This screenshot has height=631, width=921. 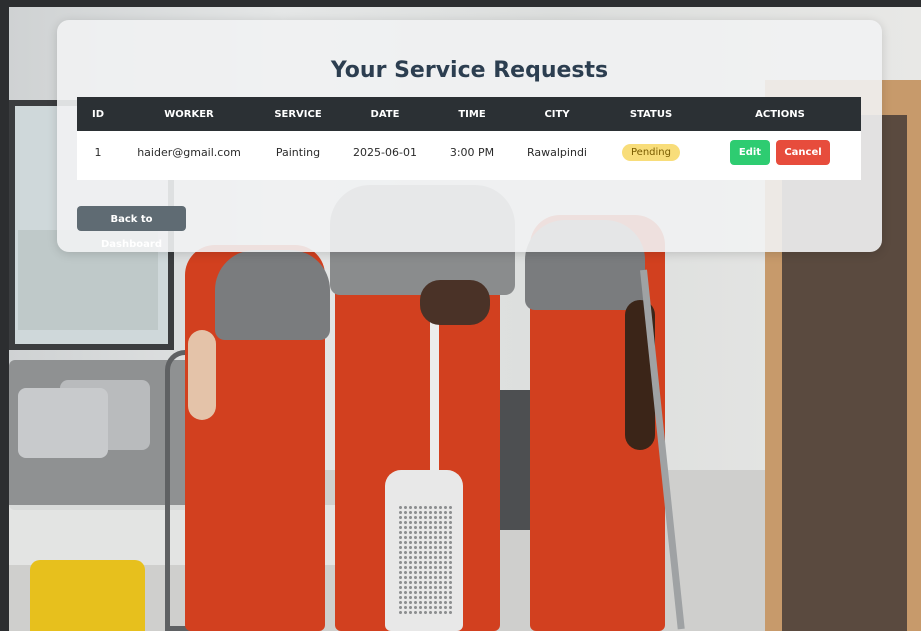 I want to click on column-header-actions: ACTIONS, so click(x=780, y=114).